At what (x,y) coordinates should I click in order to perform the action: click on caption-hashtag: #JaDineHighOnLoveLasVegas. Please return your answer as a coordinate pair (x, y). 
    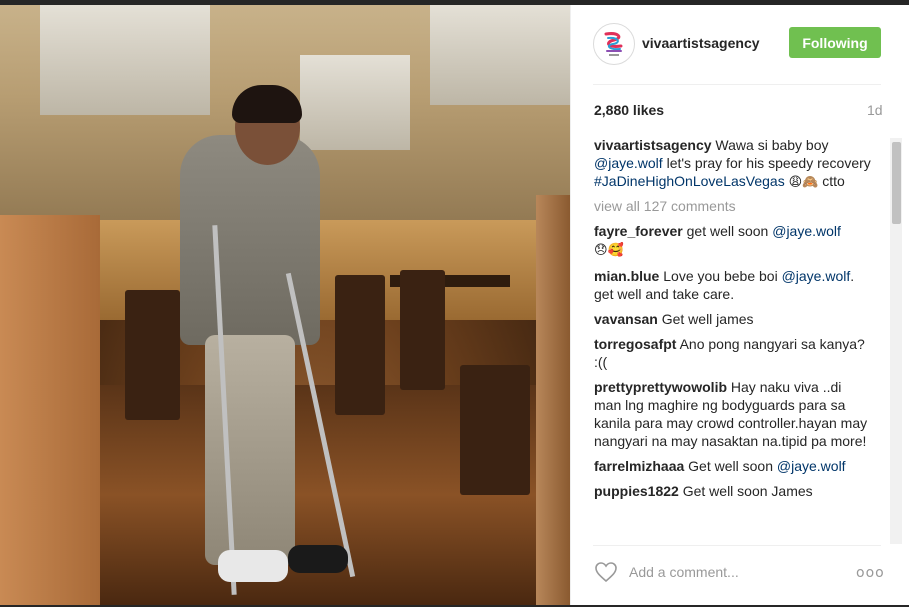
    Looking at the image, I should click on (689, 181).